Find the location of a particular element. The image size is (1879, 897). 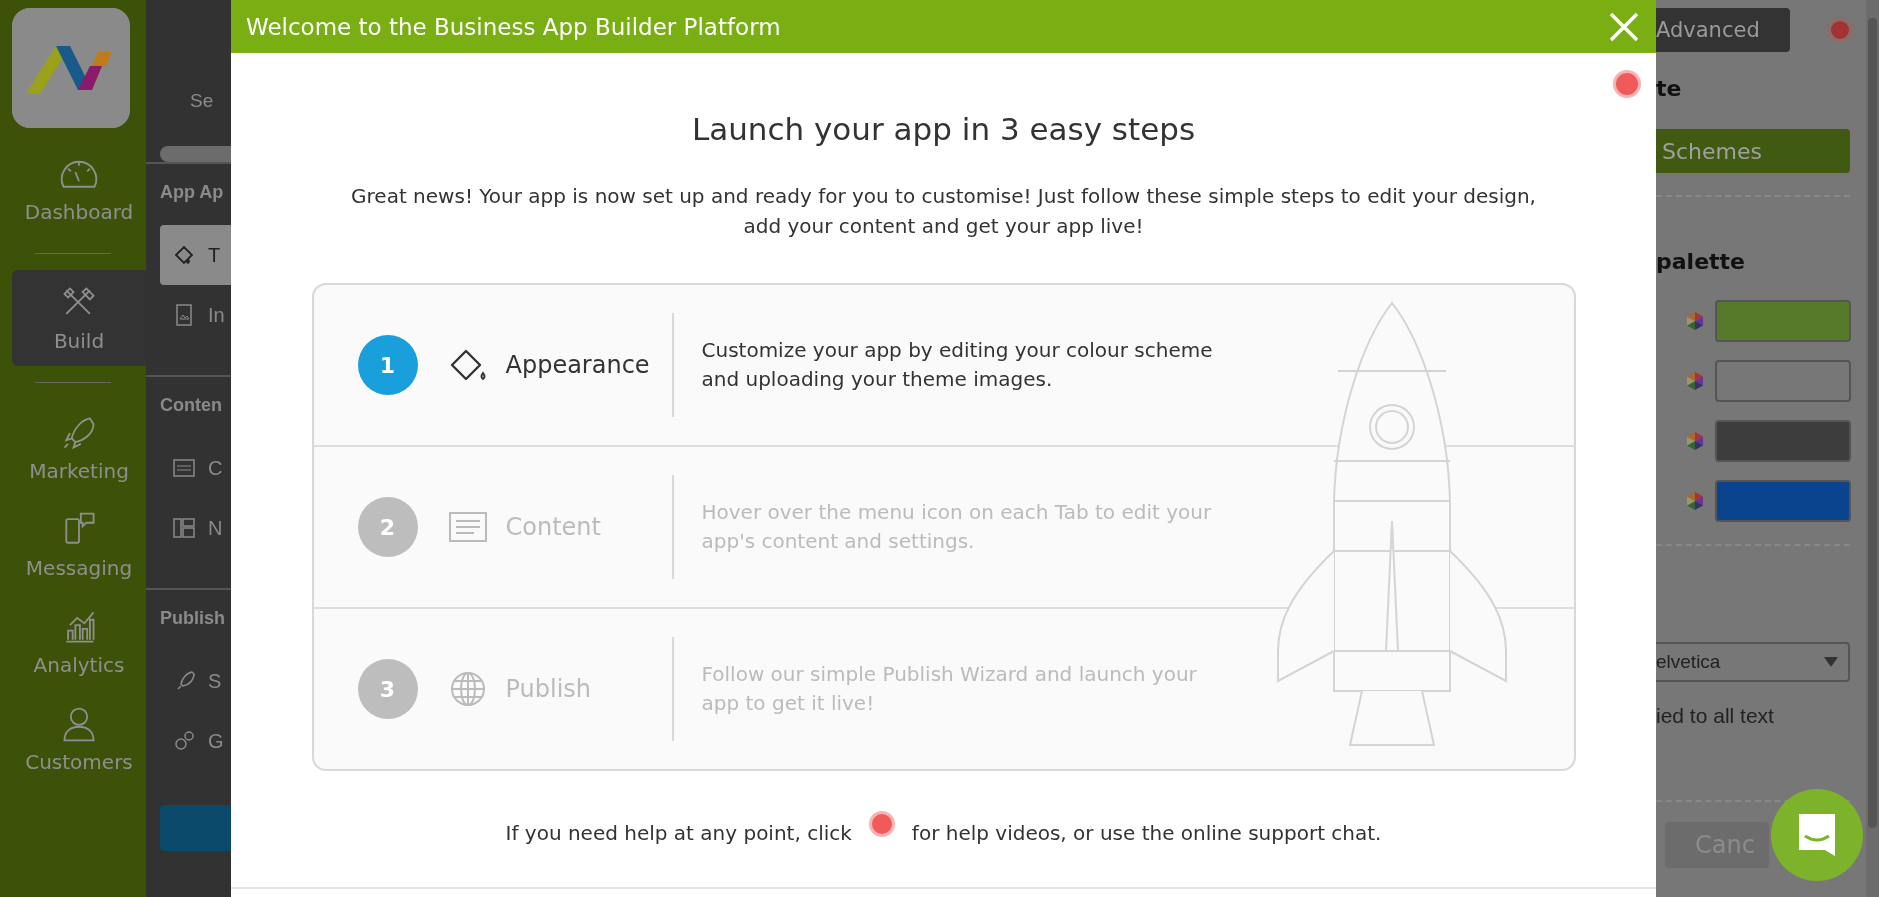

step-number: 2 is located at coordinates (387, 527).